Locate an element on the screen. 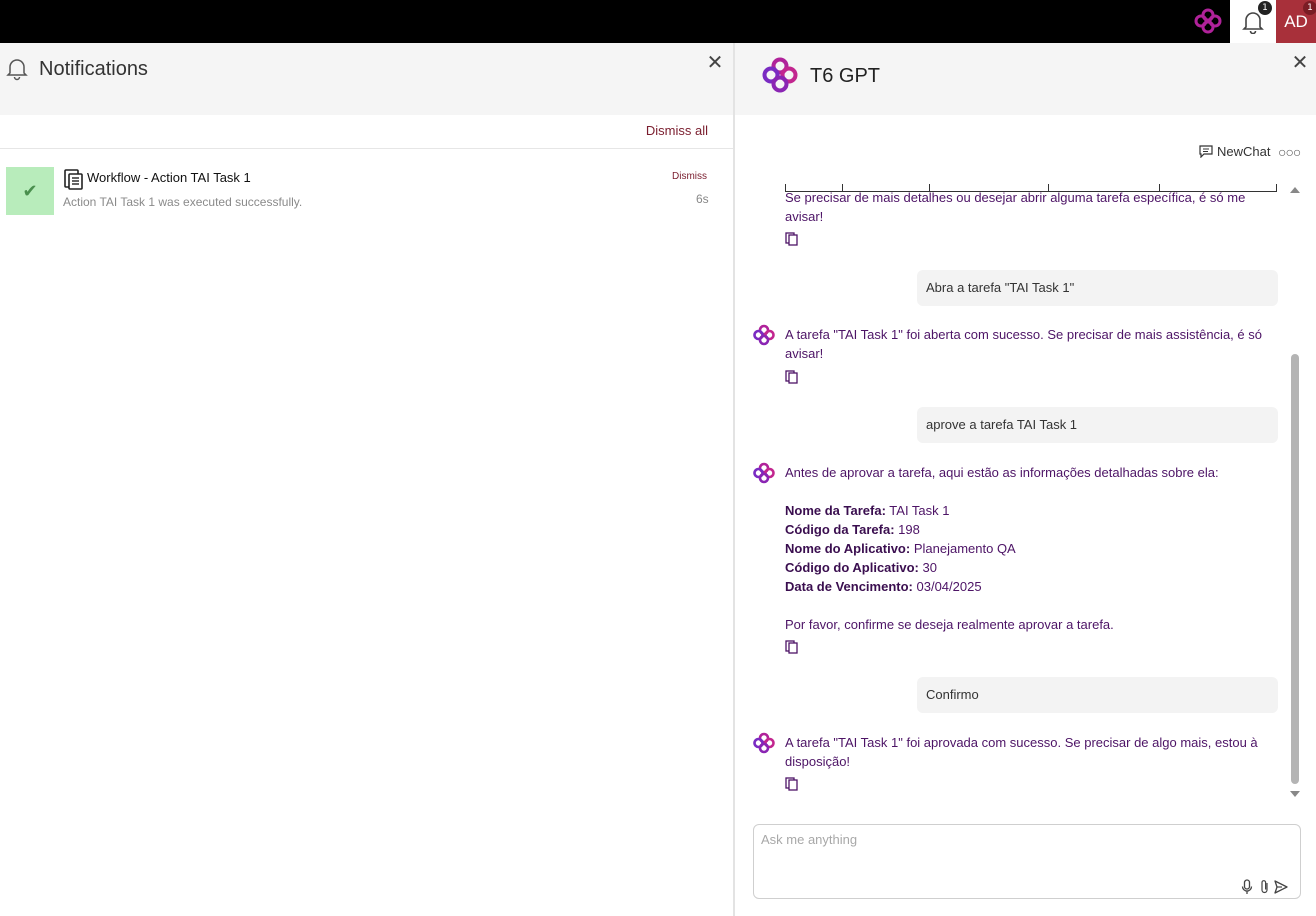 The width and height of the screenshot is (1316, 916). top-bar: 1 AD 1 is located at coordinates (658, 21).